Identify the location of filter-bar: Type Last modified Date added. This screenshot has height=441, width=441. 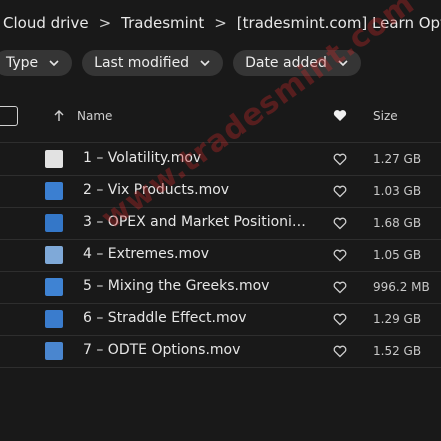
(180, 63).